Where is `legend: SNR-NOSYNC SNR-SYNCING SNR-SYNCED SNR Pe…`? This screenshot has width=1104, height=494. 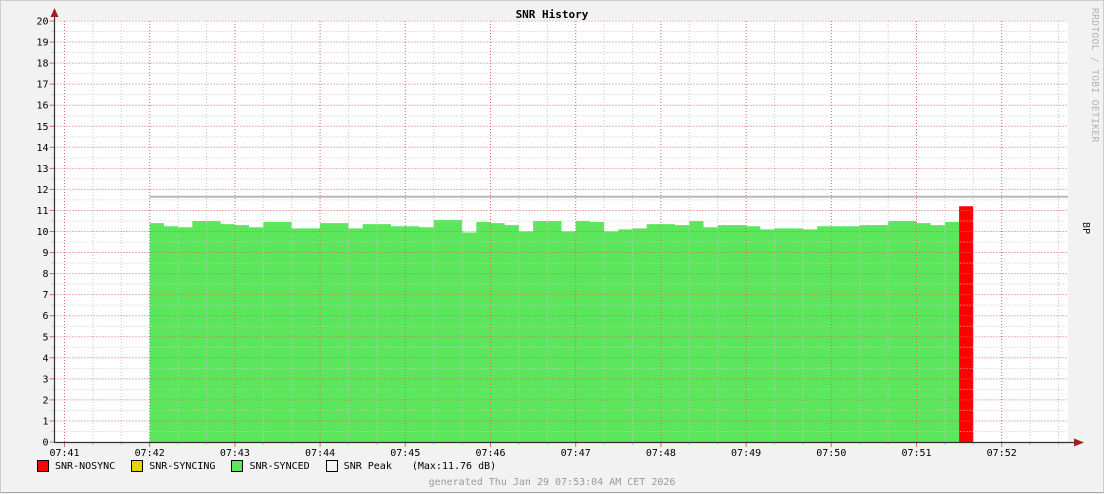 legend: SNR-NOSYNC SNR-SYNCING SNR-SYNCED SNR Pe… is located at coordinates (266, 466).